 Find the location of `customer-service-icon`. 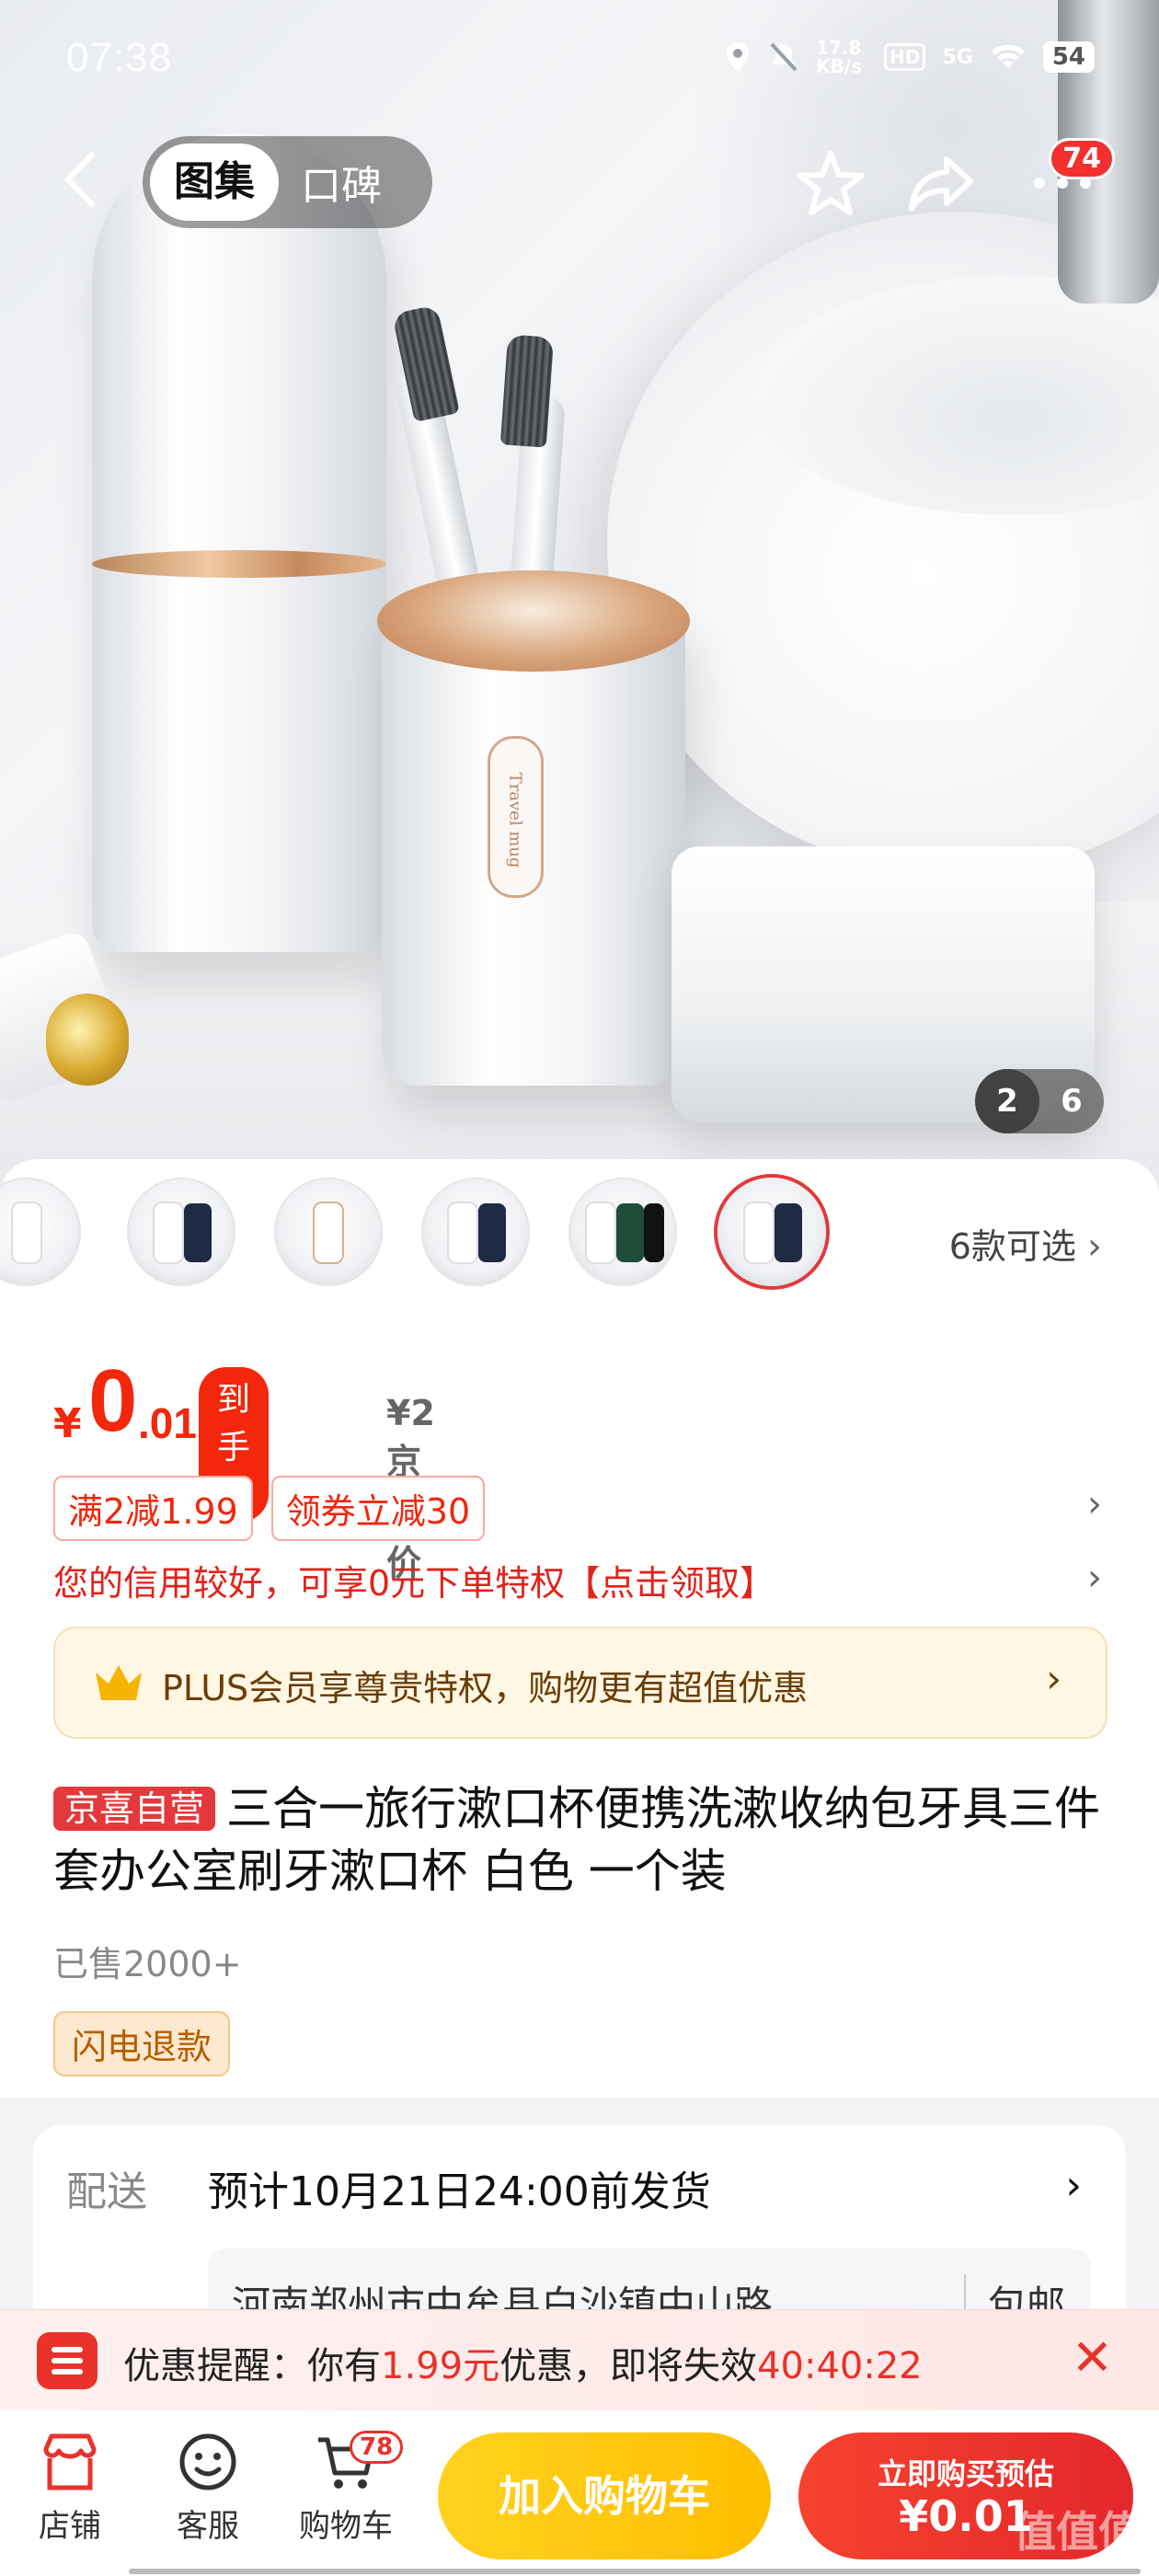

customer-service-icon is located at coordinates (207, 2461).